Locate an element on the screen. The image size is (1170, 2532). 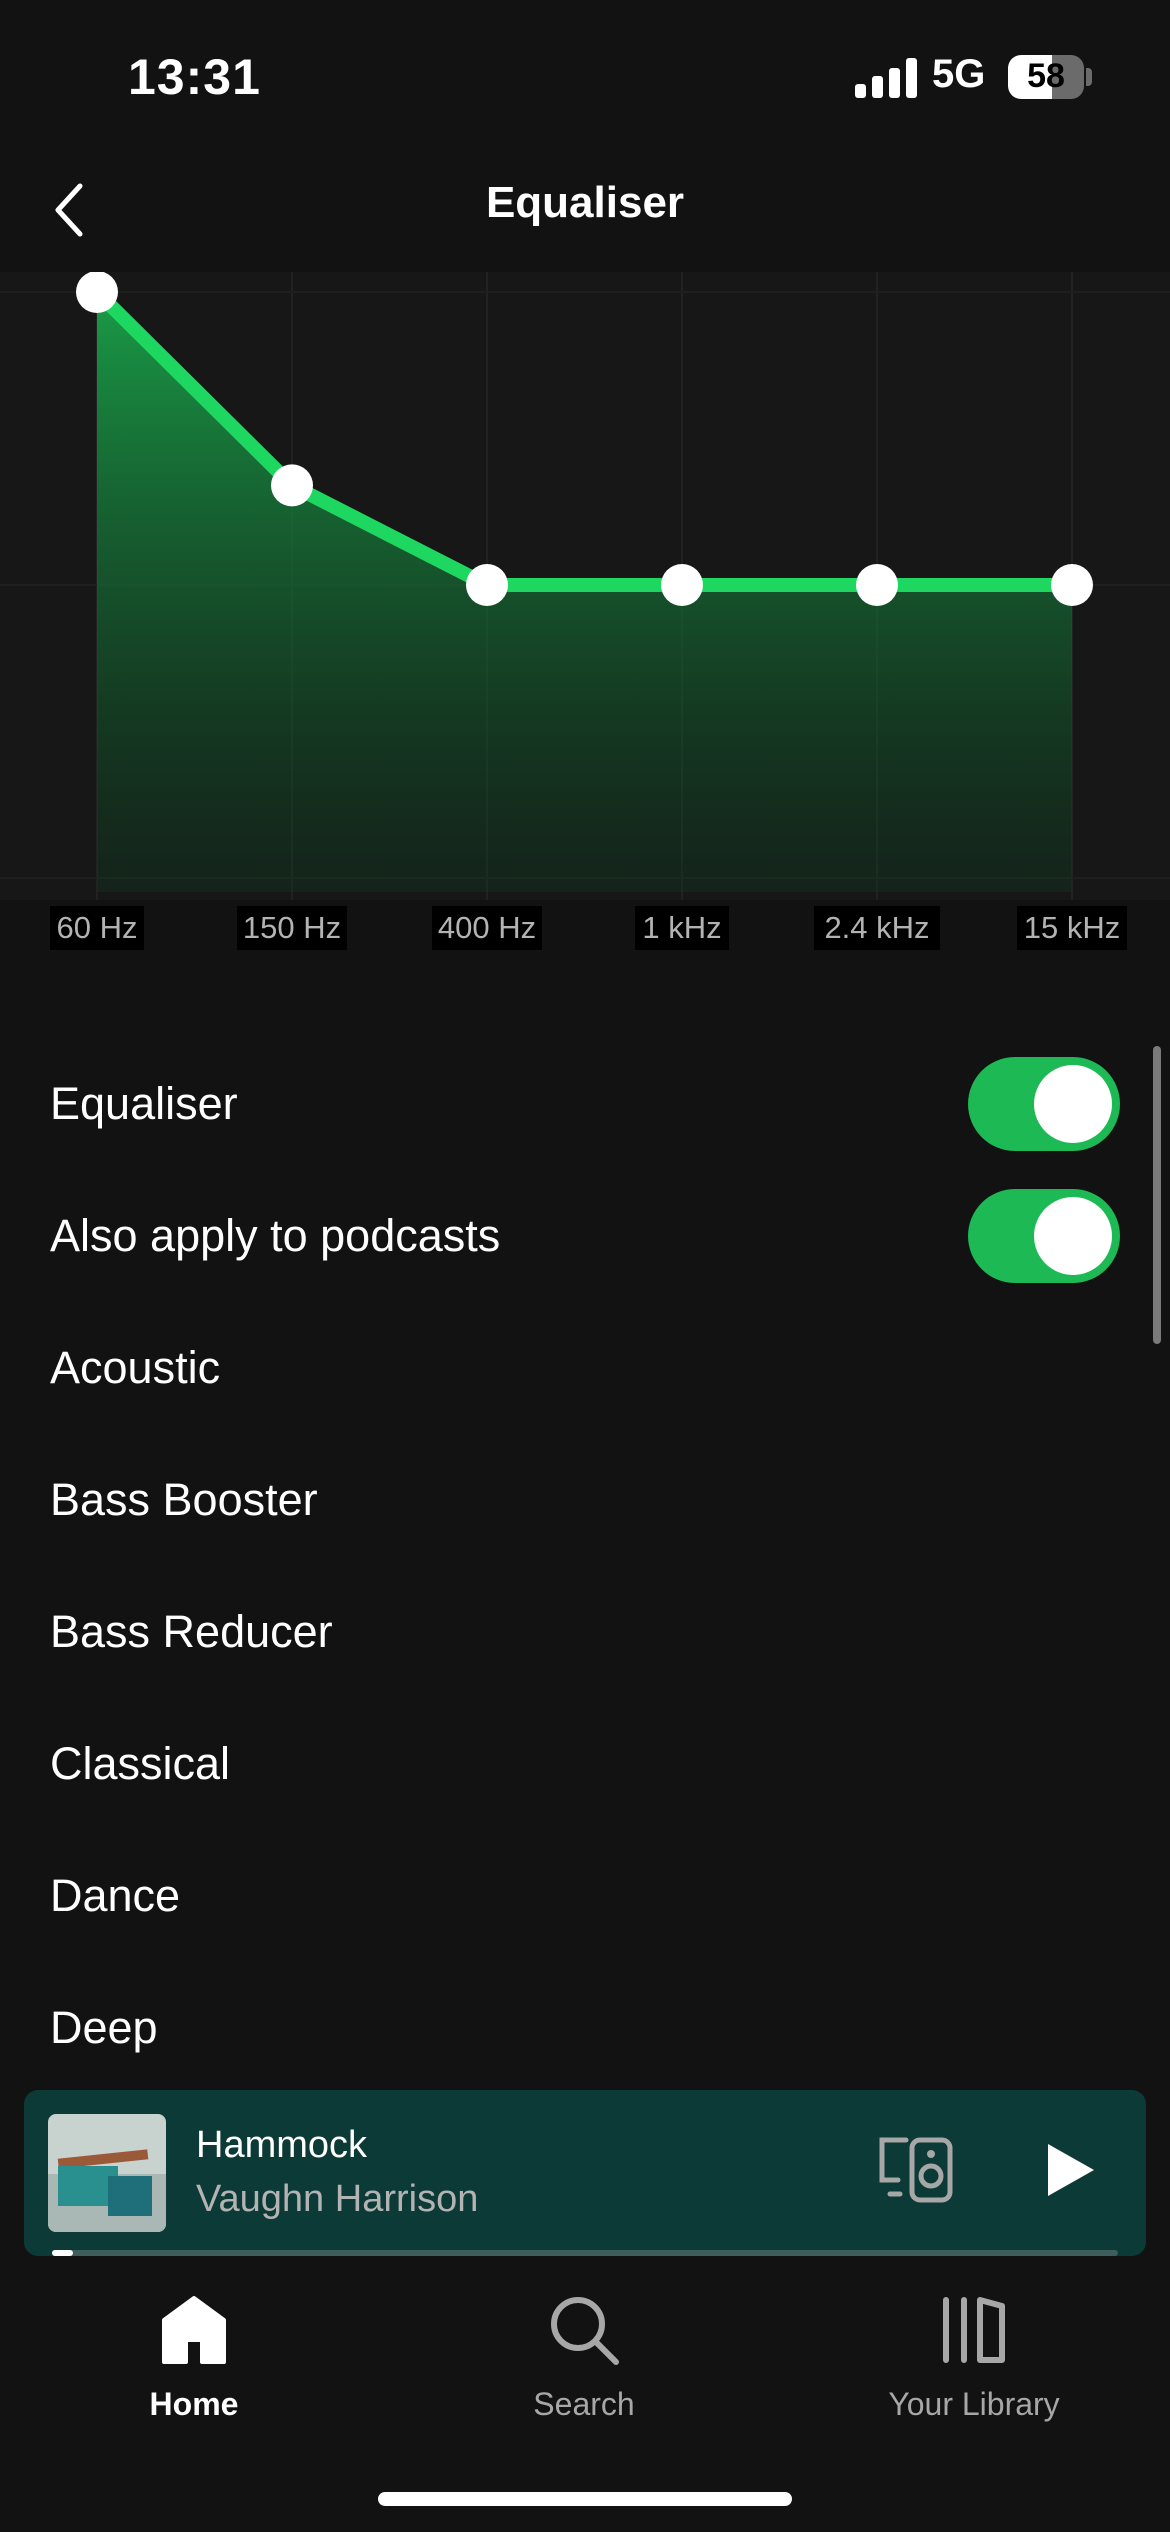
svg-text: 60 Hz is located at coordinates (97, 927).